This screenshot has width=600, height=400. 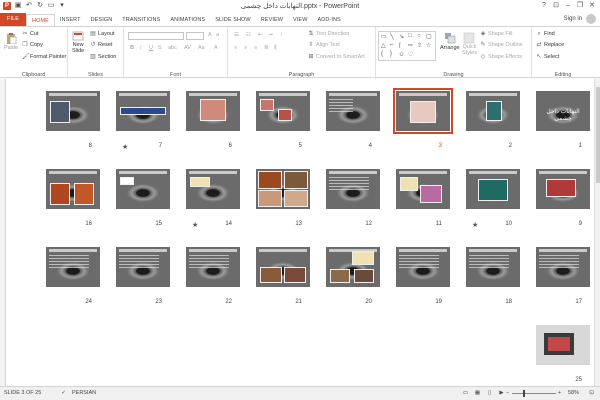 I want to click on grow-font-icon: A, so click(x=210, y=35).